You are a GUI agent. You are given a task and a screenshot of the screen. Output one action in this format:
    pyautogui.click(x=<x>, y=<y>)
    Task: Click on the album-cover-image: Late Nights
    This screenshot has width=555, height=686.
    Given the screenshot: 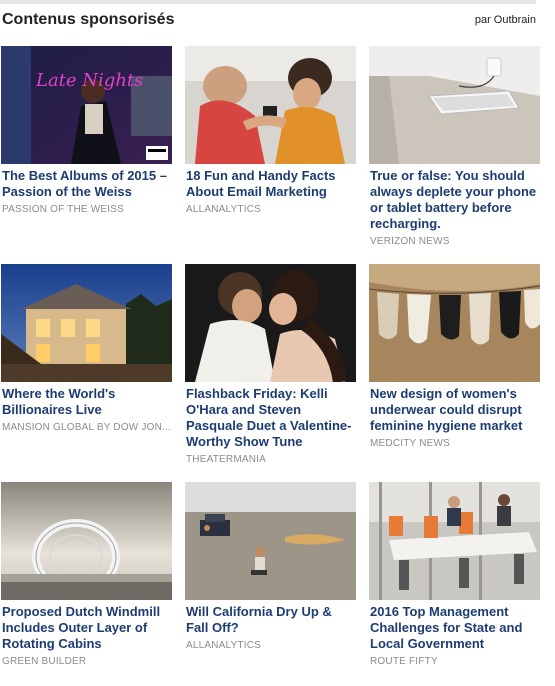 What is the action you would take?
    pyautogui.click(x=86, y=105)
    